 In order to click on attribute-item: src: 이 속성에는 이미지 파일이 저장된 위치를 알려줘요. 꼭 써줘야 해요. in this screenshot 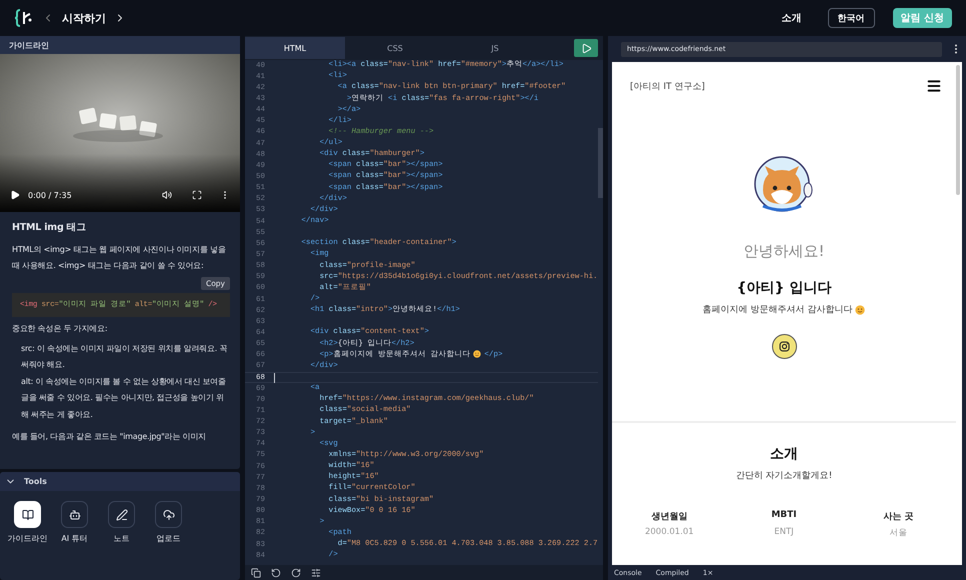, I will do `click(124, 356)`.